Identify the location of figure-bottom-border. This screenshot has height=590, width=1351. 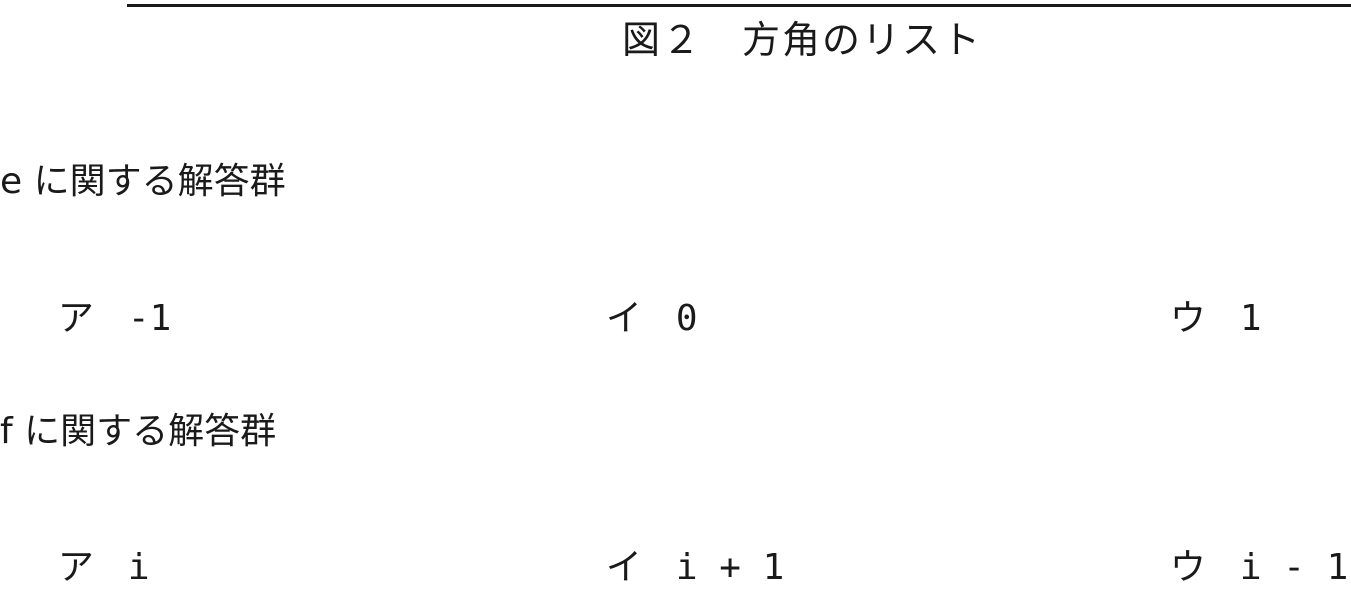
(739, 3).